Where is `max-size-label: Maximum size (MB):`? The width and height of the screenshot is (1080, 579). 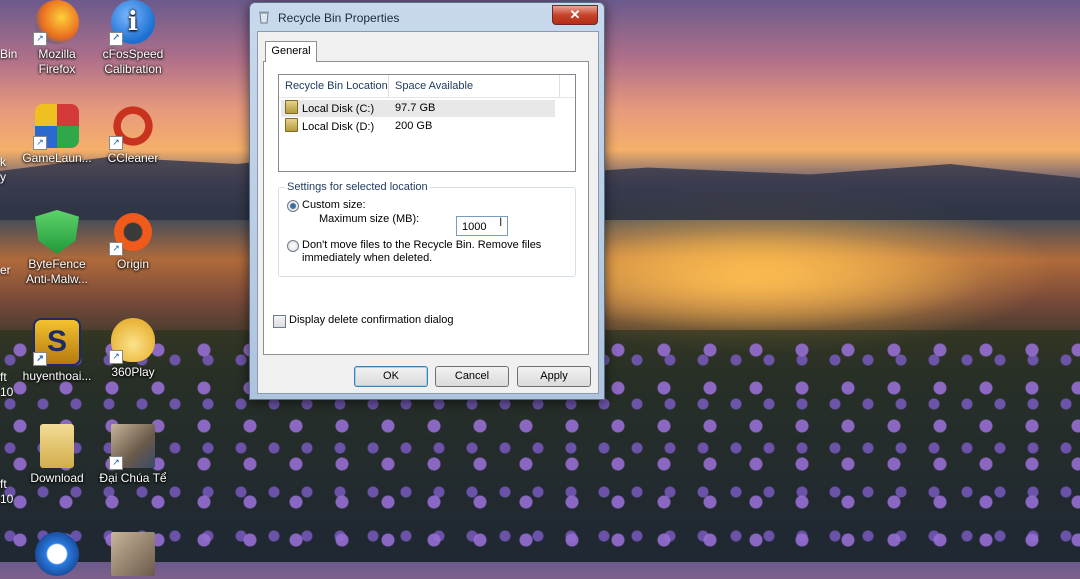
max-size-label: Maximum size (MB): is located at coordinates (369, 219).